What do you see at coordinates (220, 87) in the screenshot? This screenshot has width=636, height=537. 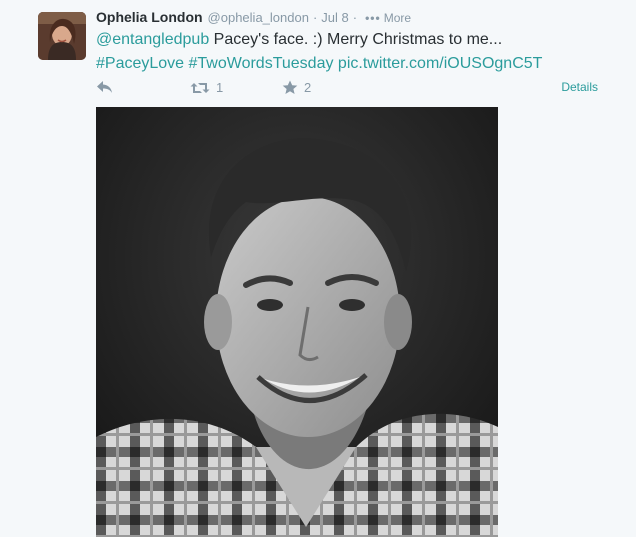 I see `retweet-count: 1` at bounding box center [220, 87].